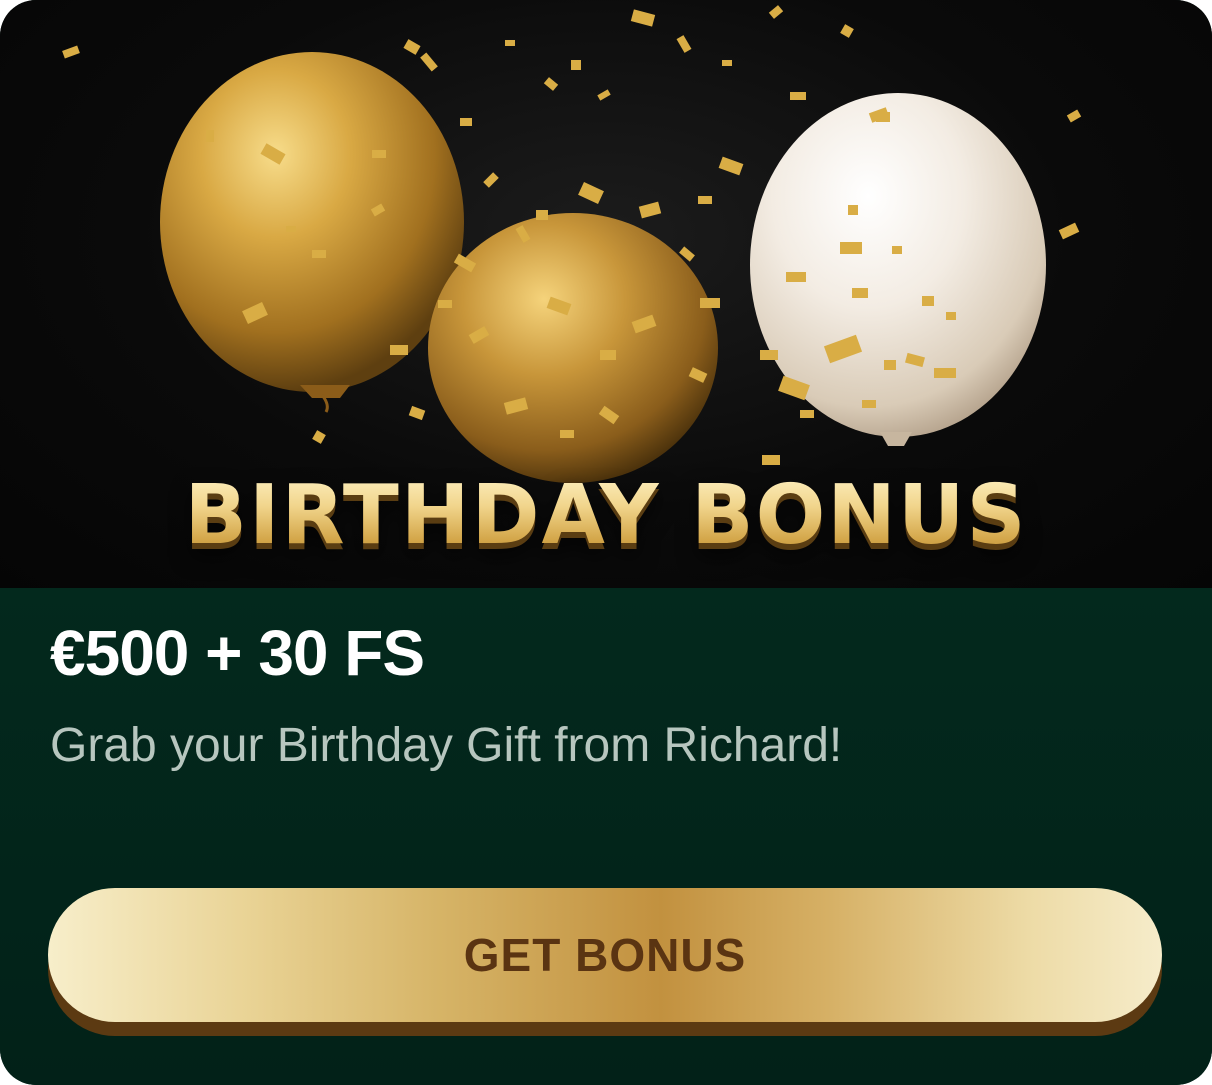  What do you see at coordinates (605, 955) in the screenshot?
I see `get-bonus-button: GET BONUS` at bounding box center [605, 955].